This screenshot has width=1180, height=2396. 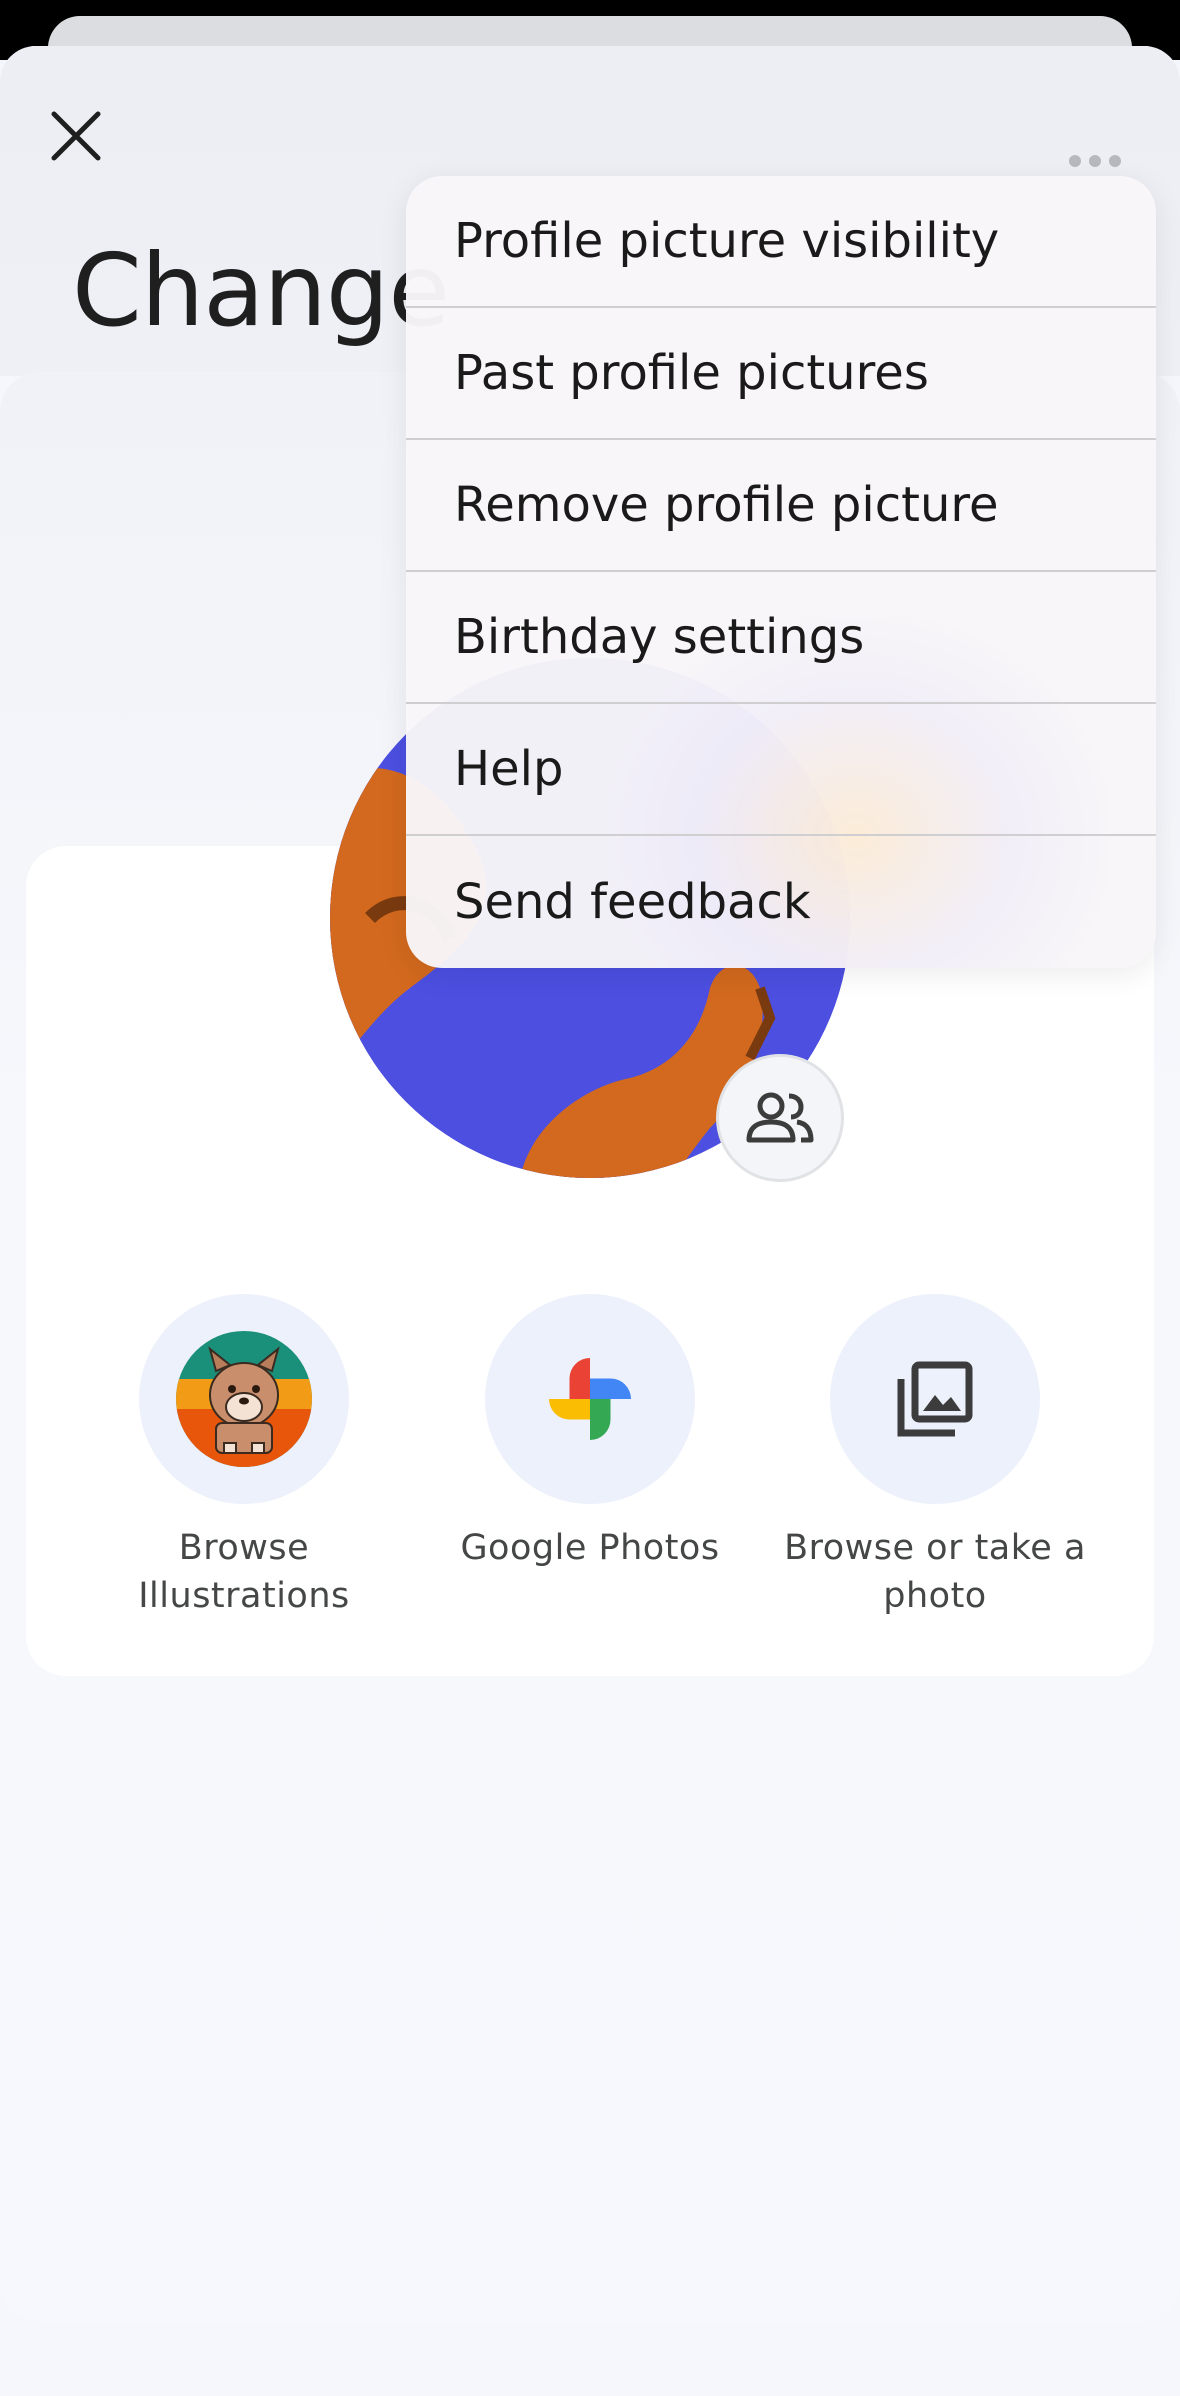 I want to click on google-photos-button: Google Photos, so click(x=590, y=1433).